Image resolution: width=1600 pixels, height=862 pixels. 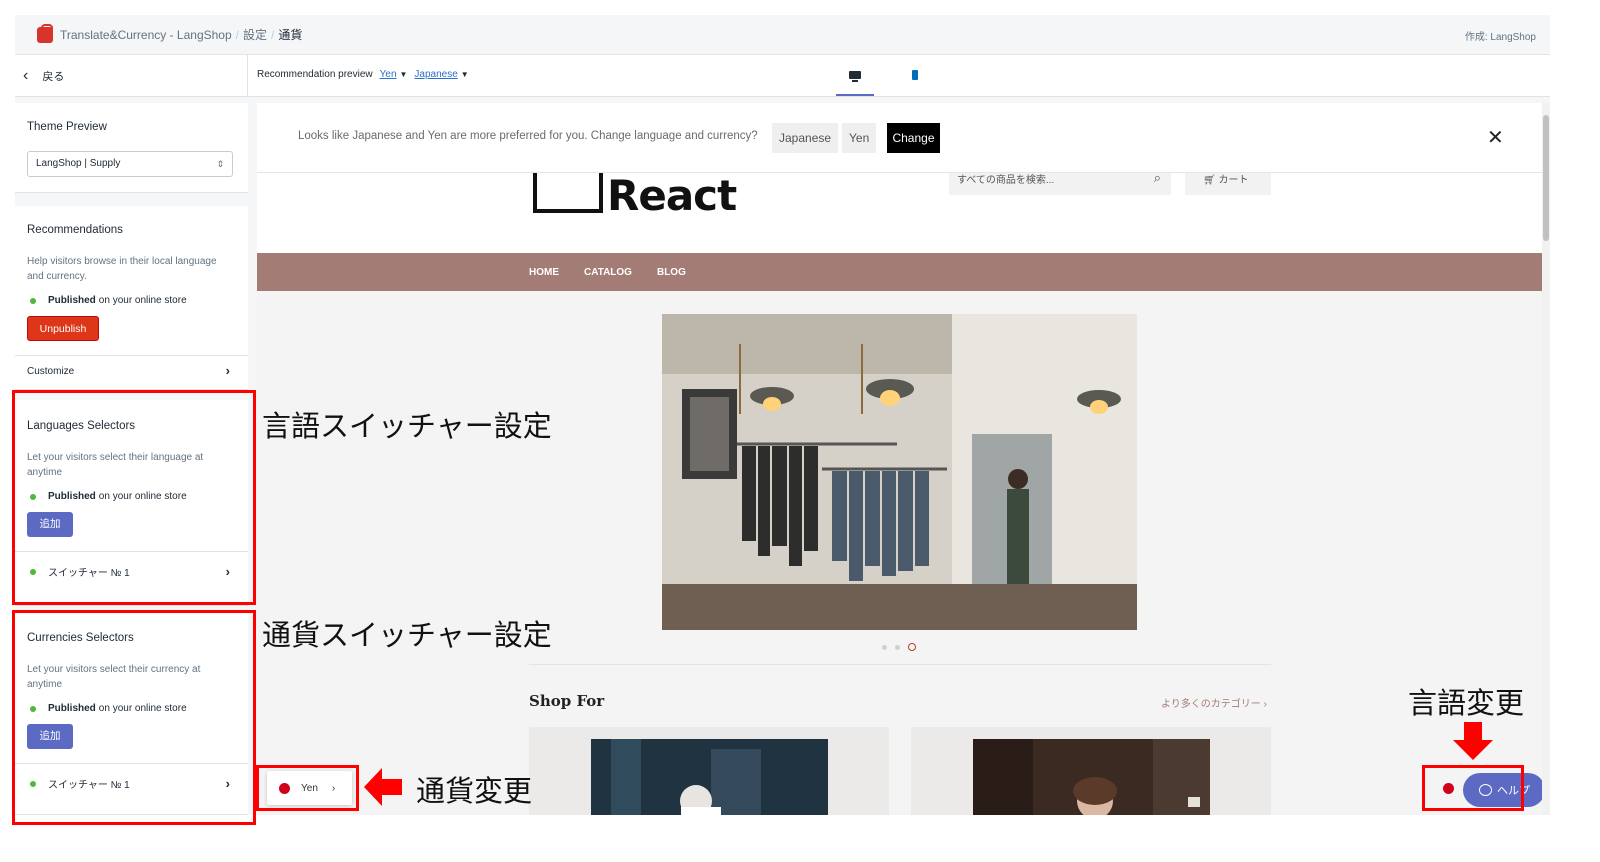 I want to click on cart-icon: 🛒︎, so click(x=1209, y=180).